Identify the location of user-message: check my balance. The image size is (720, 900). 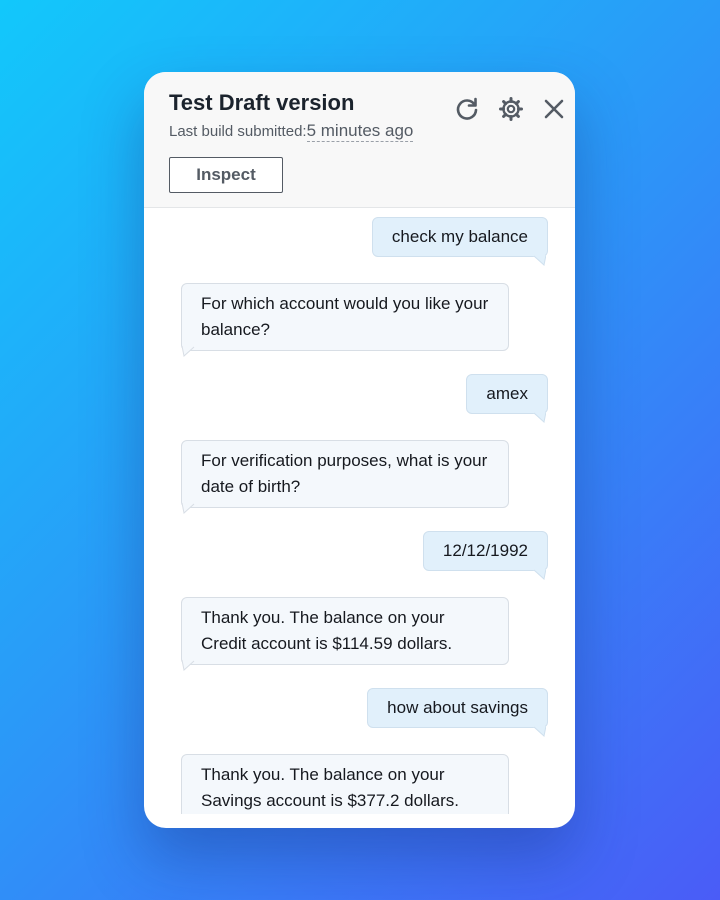
(459, 237).